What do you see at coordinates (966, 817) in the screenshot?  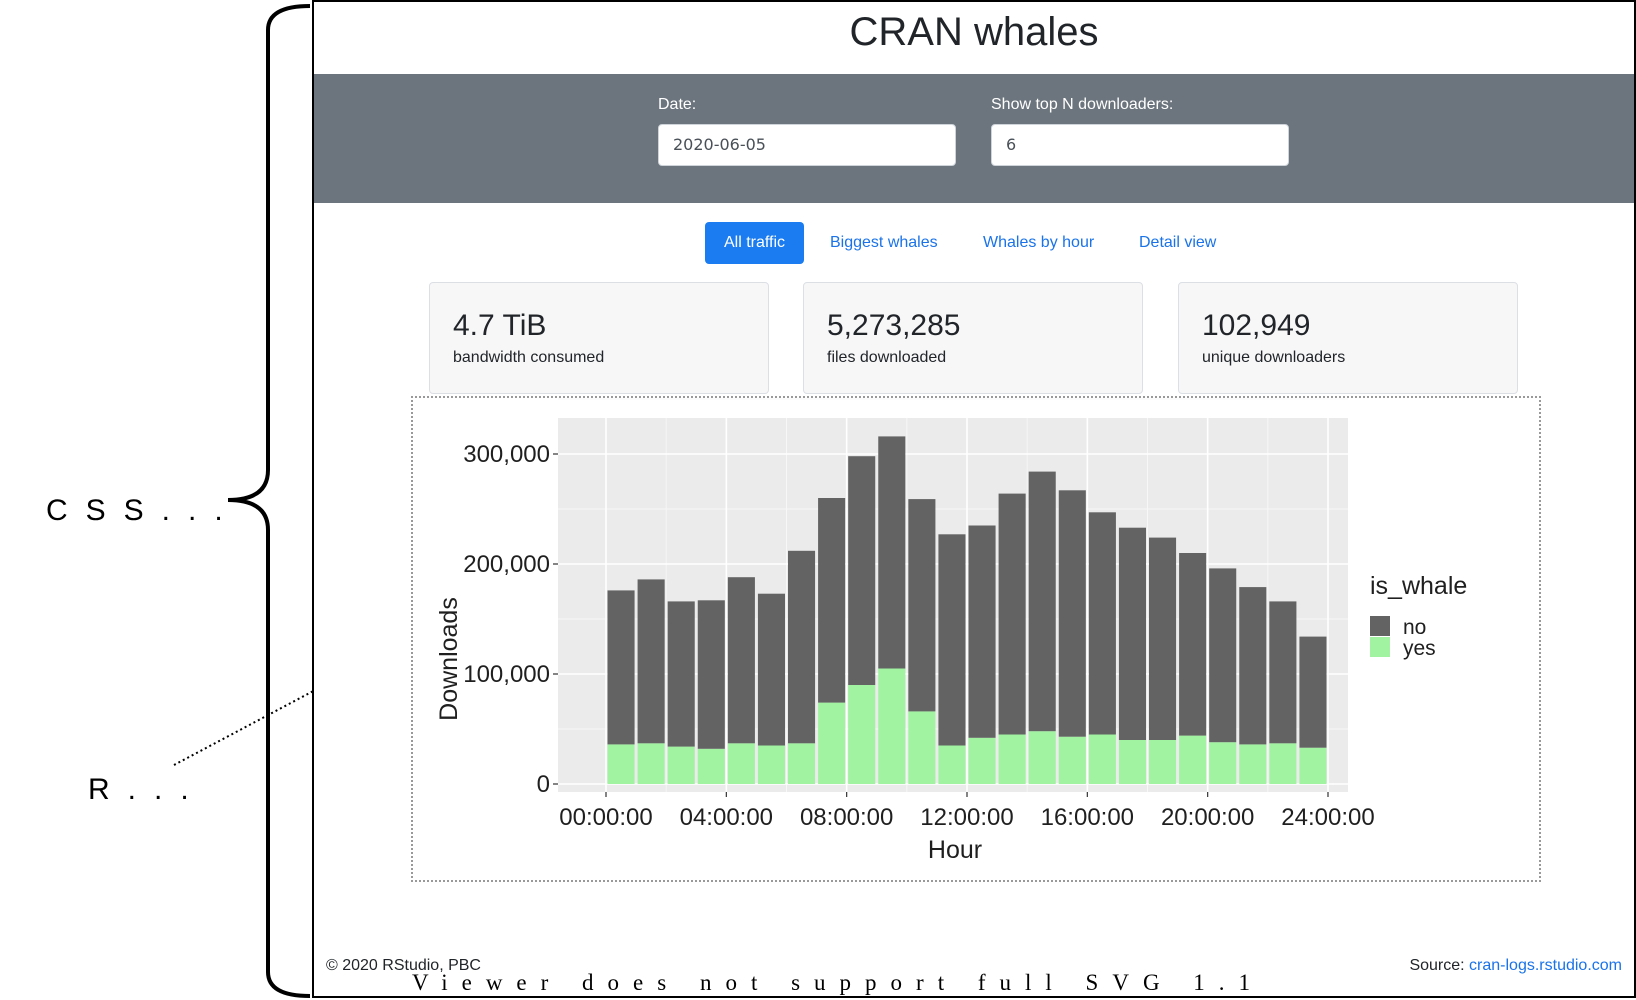 I see `x-tick-label: 12:00:00` at bounding box center [966, 817].